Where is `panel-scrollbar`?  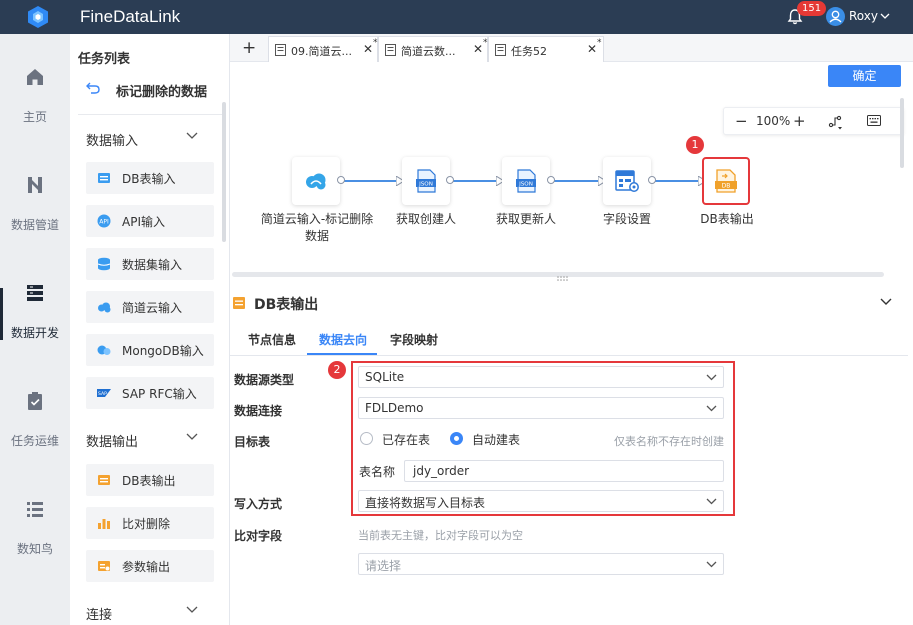
panel-scrollbar is located at coordinates (224, 172).